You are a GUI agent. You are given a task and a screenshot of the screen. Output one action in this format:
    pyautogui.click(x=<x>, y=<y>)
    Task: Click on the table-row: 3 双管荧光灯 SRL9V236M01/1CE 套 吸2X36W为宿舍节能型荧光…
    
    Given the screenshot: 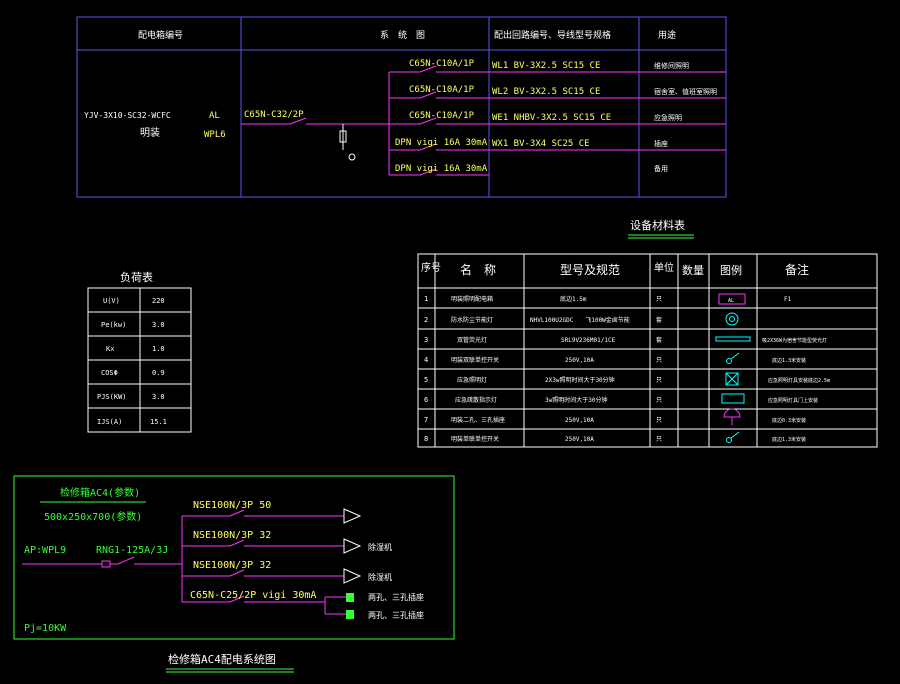 What is the action you would take?
    pyautogui.click(x=625, y=340)
    